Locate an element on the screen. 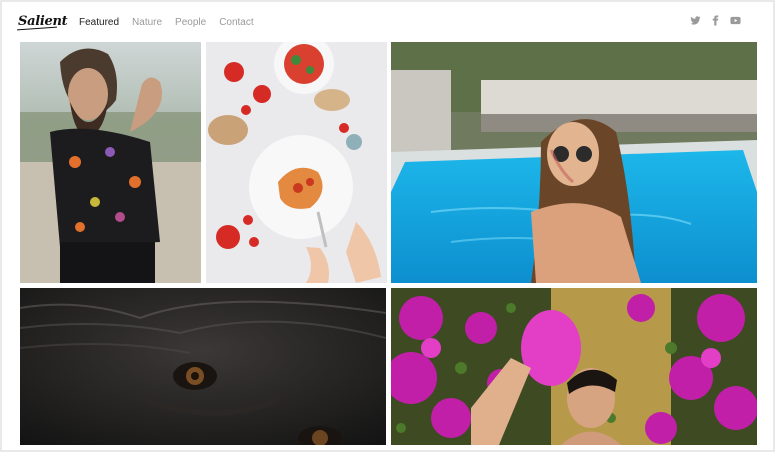 The height and width of the screenshot is (452, 775). social-links is located at coordinates (715, 20).